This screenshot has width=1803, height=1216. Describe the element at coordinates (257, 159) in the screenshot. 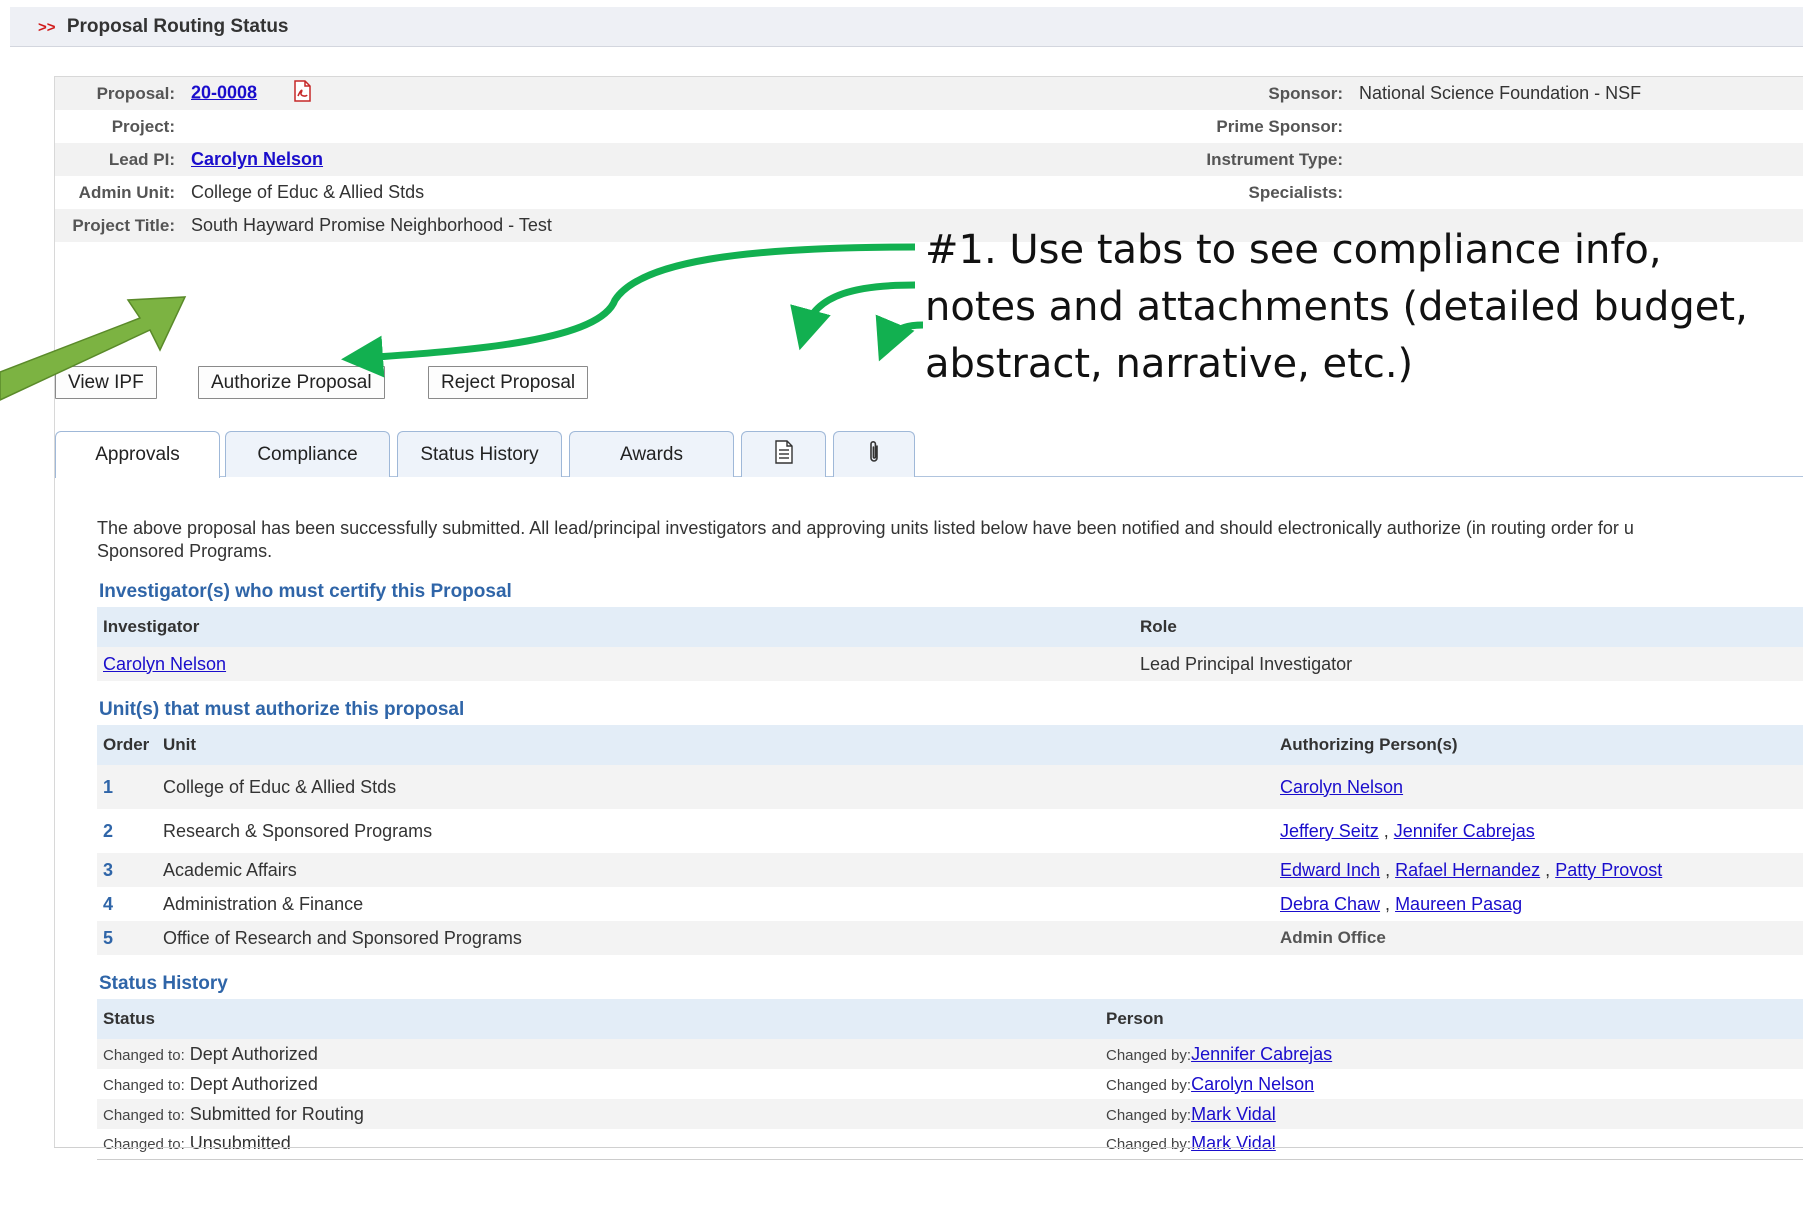

I see `lead-pi-link: Carolyn Nelson` at that location.